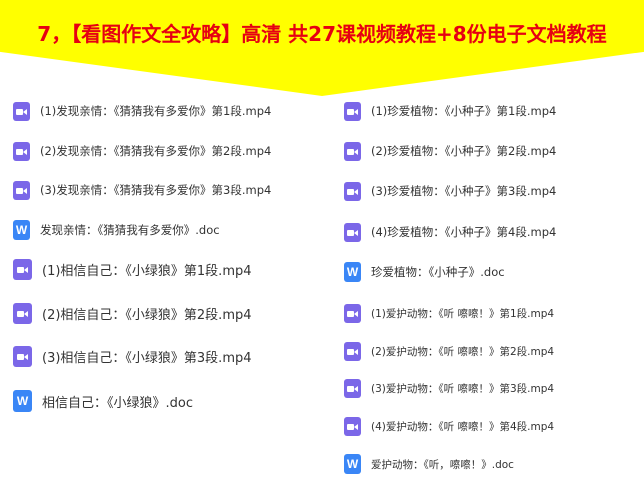 The height and width of the screenshot is (481, 644). I want to click on file-name: 发现亲情：《猜猜我有多爱你》.doc, so click(130, 230).